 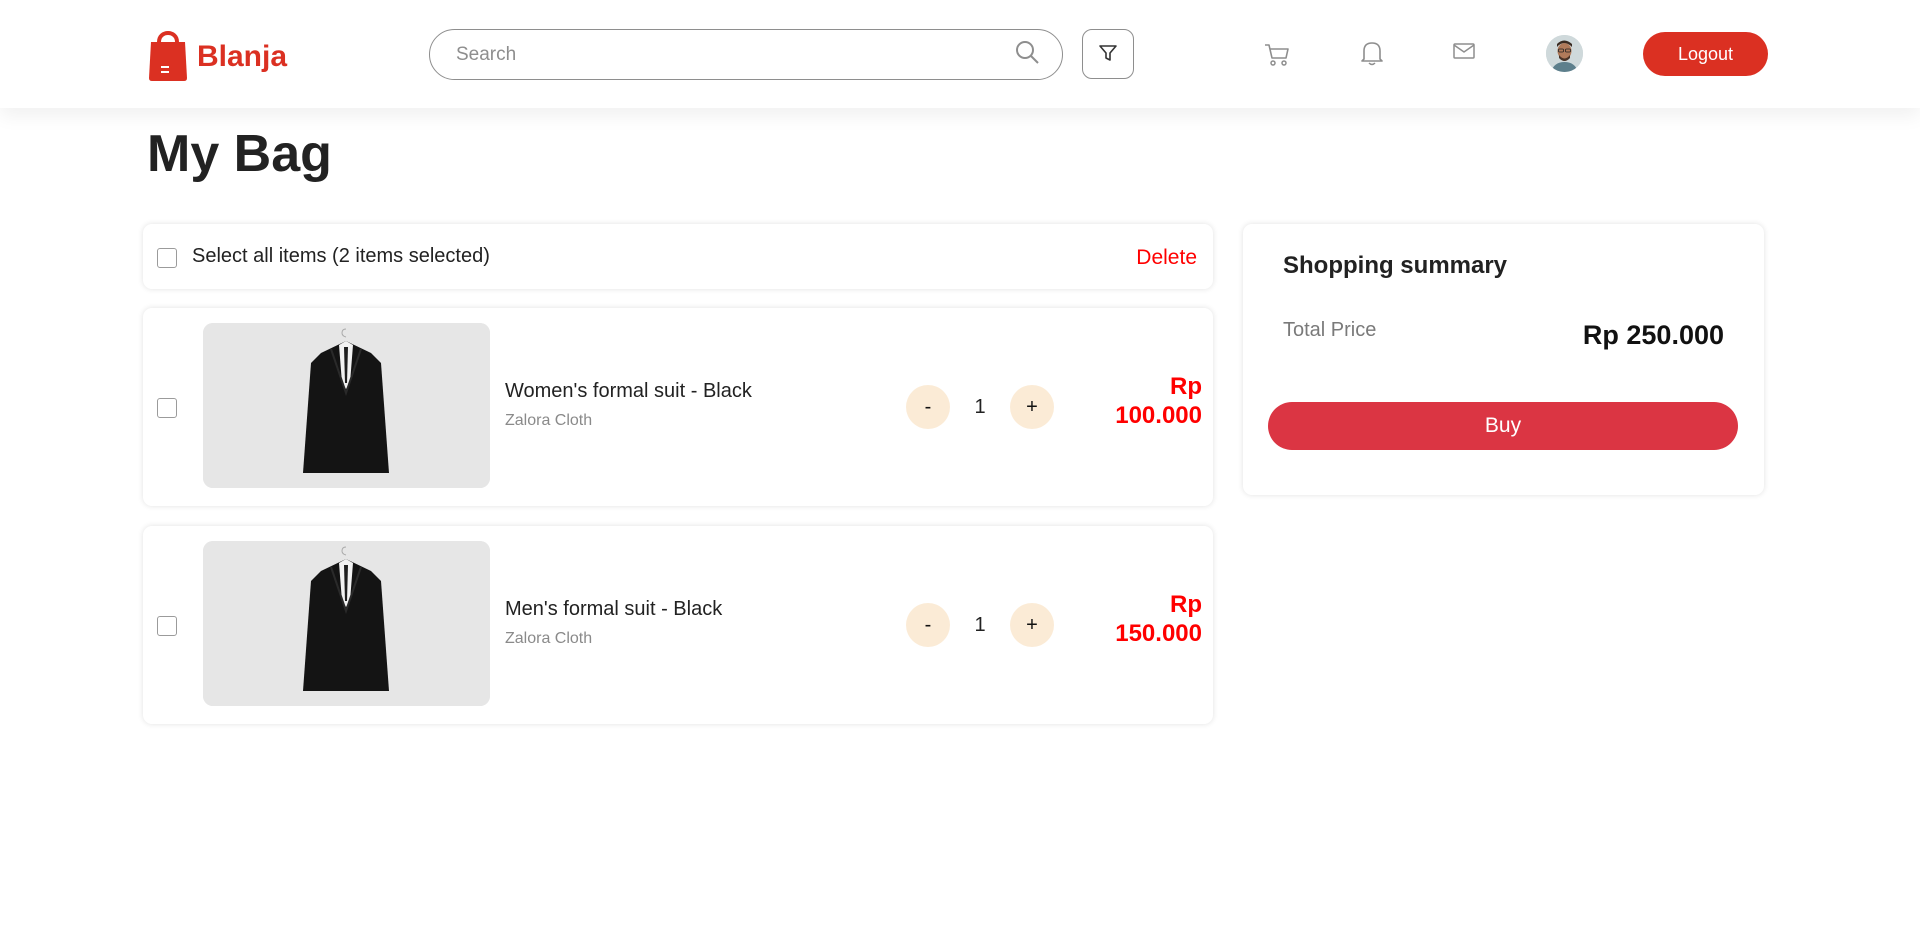 What do you see at coordinates (613, 609) in the screenshot?
I see `product-name: Men's formal suit - Black` at bounding box center [613, 609].